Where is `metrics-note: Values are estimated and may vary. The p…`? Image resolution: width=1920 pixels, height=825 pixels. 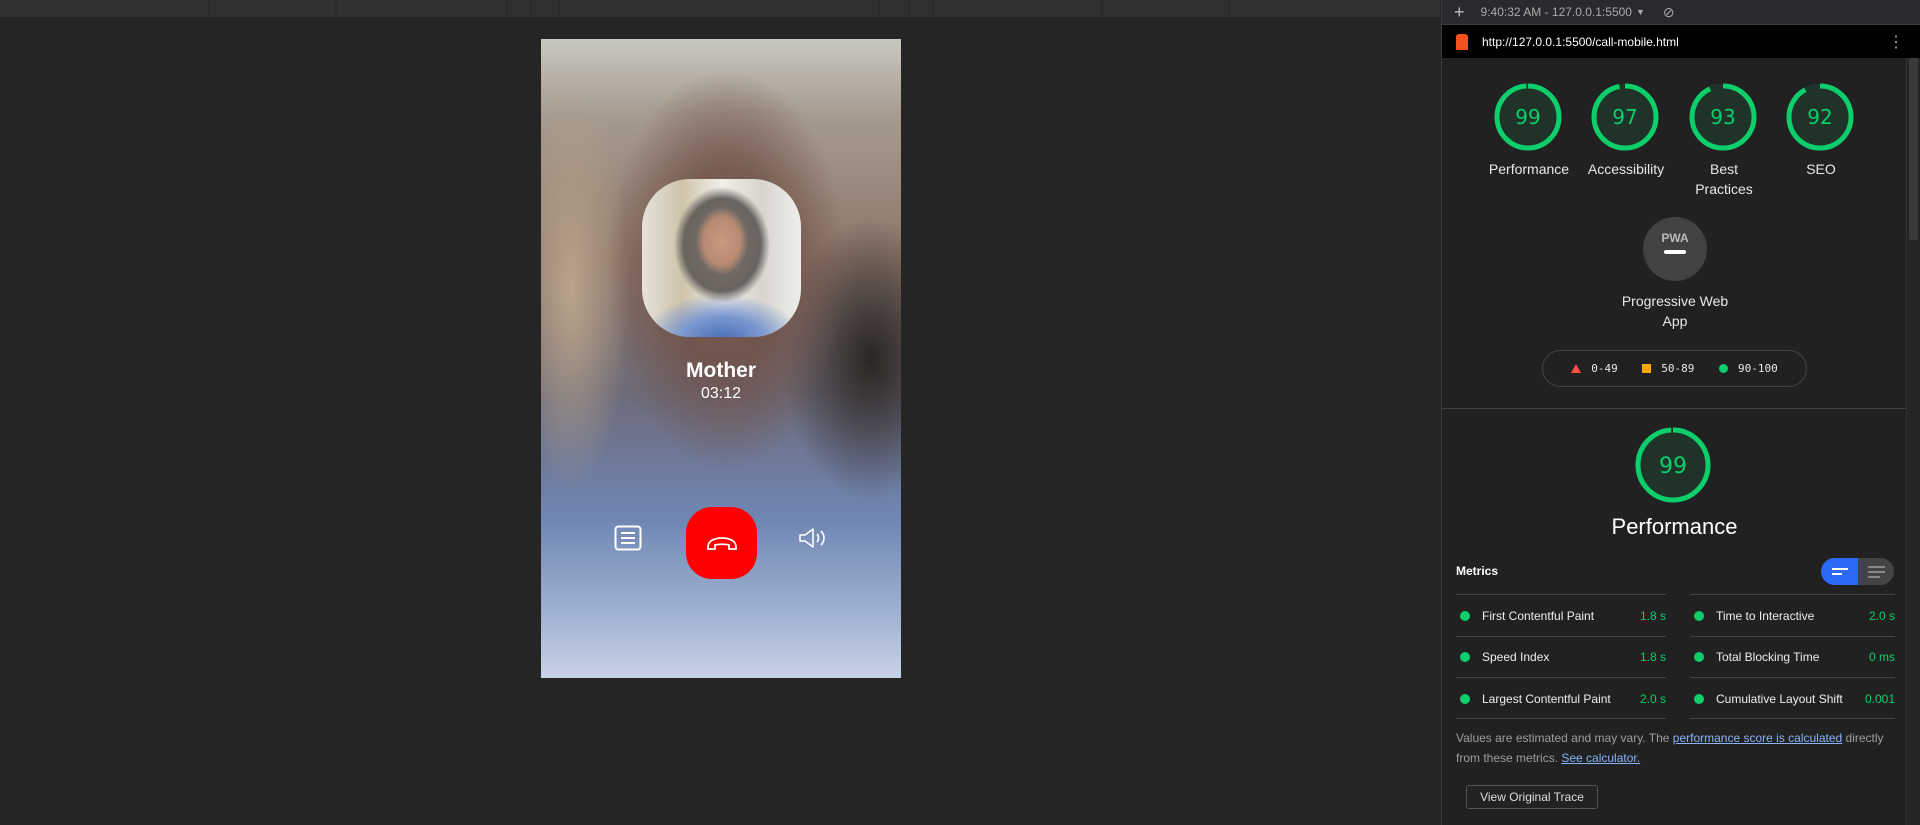 metrics-note: Values are estimated and may vary. The p… is located at coordinates (1670, 748).